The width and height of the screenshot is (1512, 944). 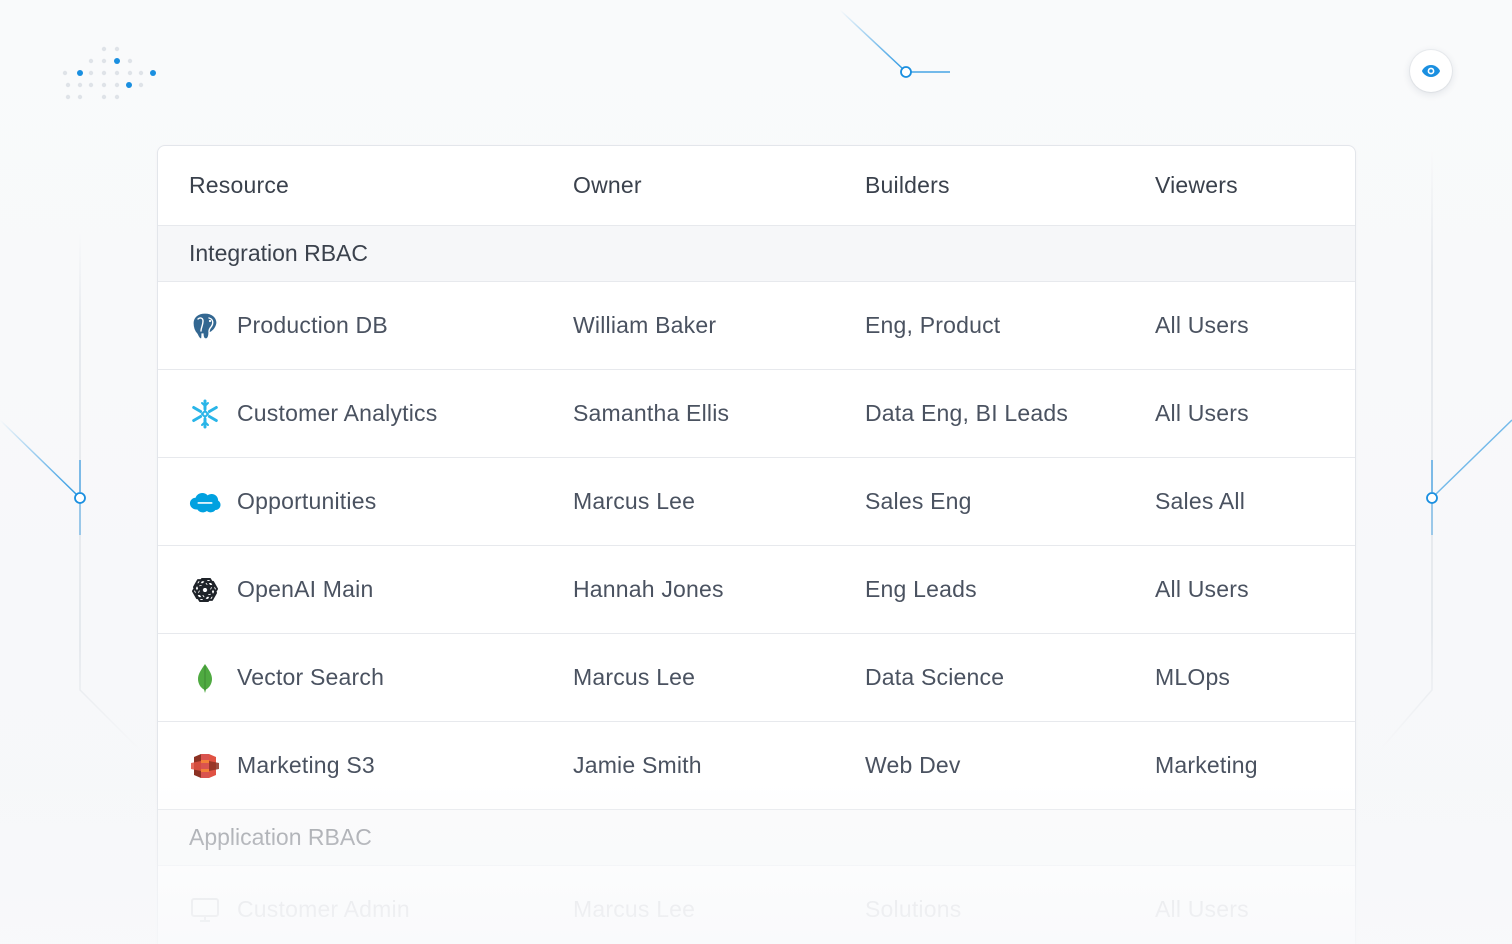 What do you see at coordinates (1200, 501) in the screenshot?
I see `viewers-list: Sales All` at bounding box center [1200, 501].